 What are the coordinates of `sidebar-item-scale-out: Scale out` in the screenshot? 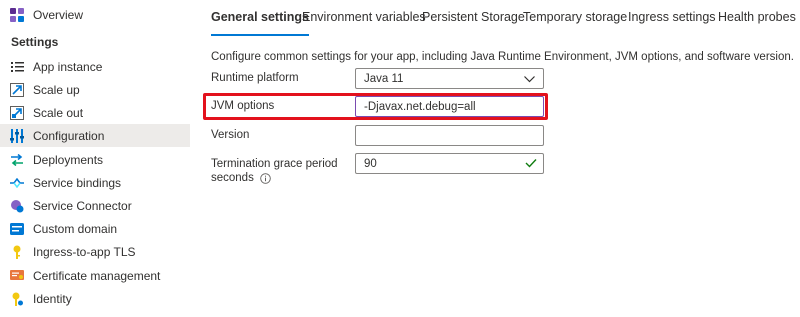 It's located at (95, 112).